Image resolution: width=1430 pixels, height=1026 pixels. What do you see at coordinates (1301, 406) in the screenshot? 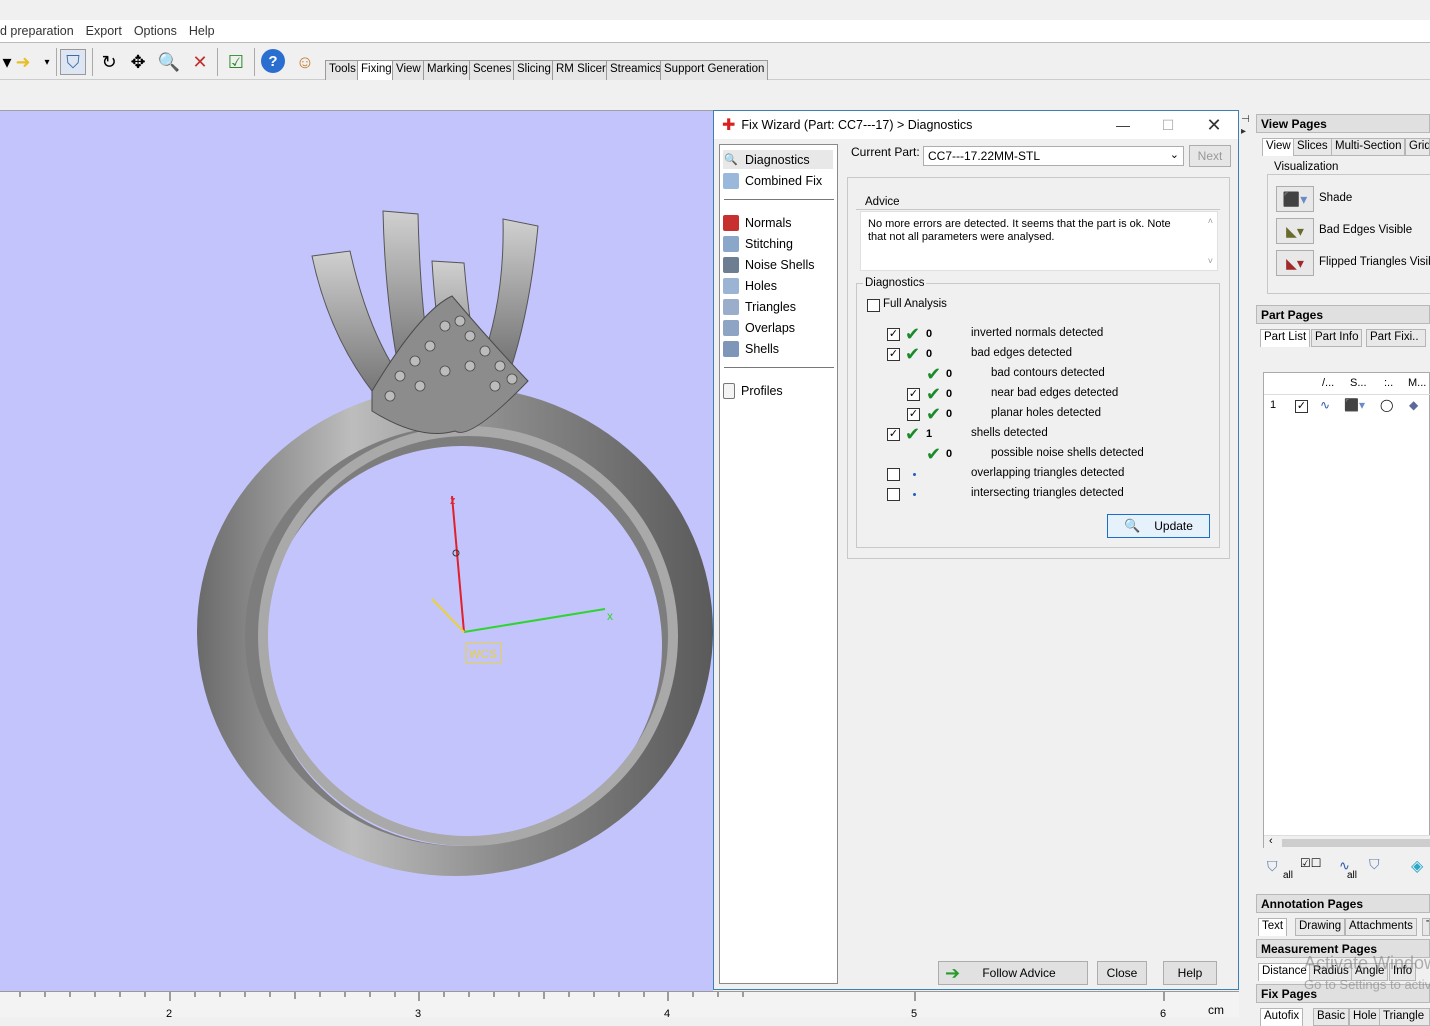
I see `part-visible-checkbox: ✓` at bounding box center [1301, 406].